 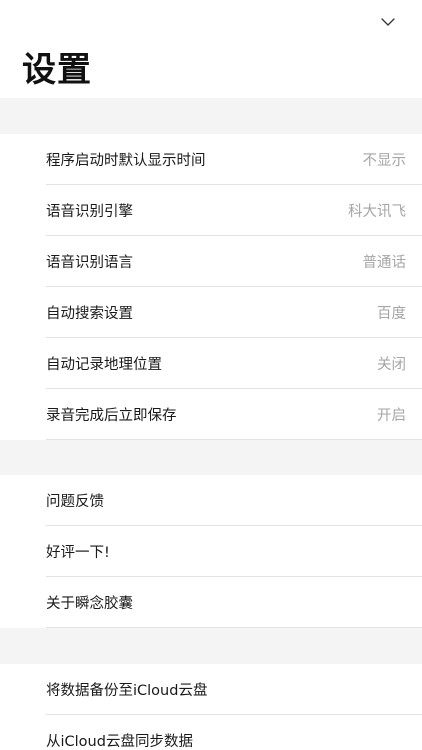 I want to click on collapse-button, so click(x=388, y=22).